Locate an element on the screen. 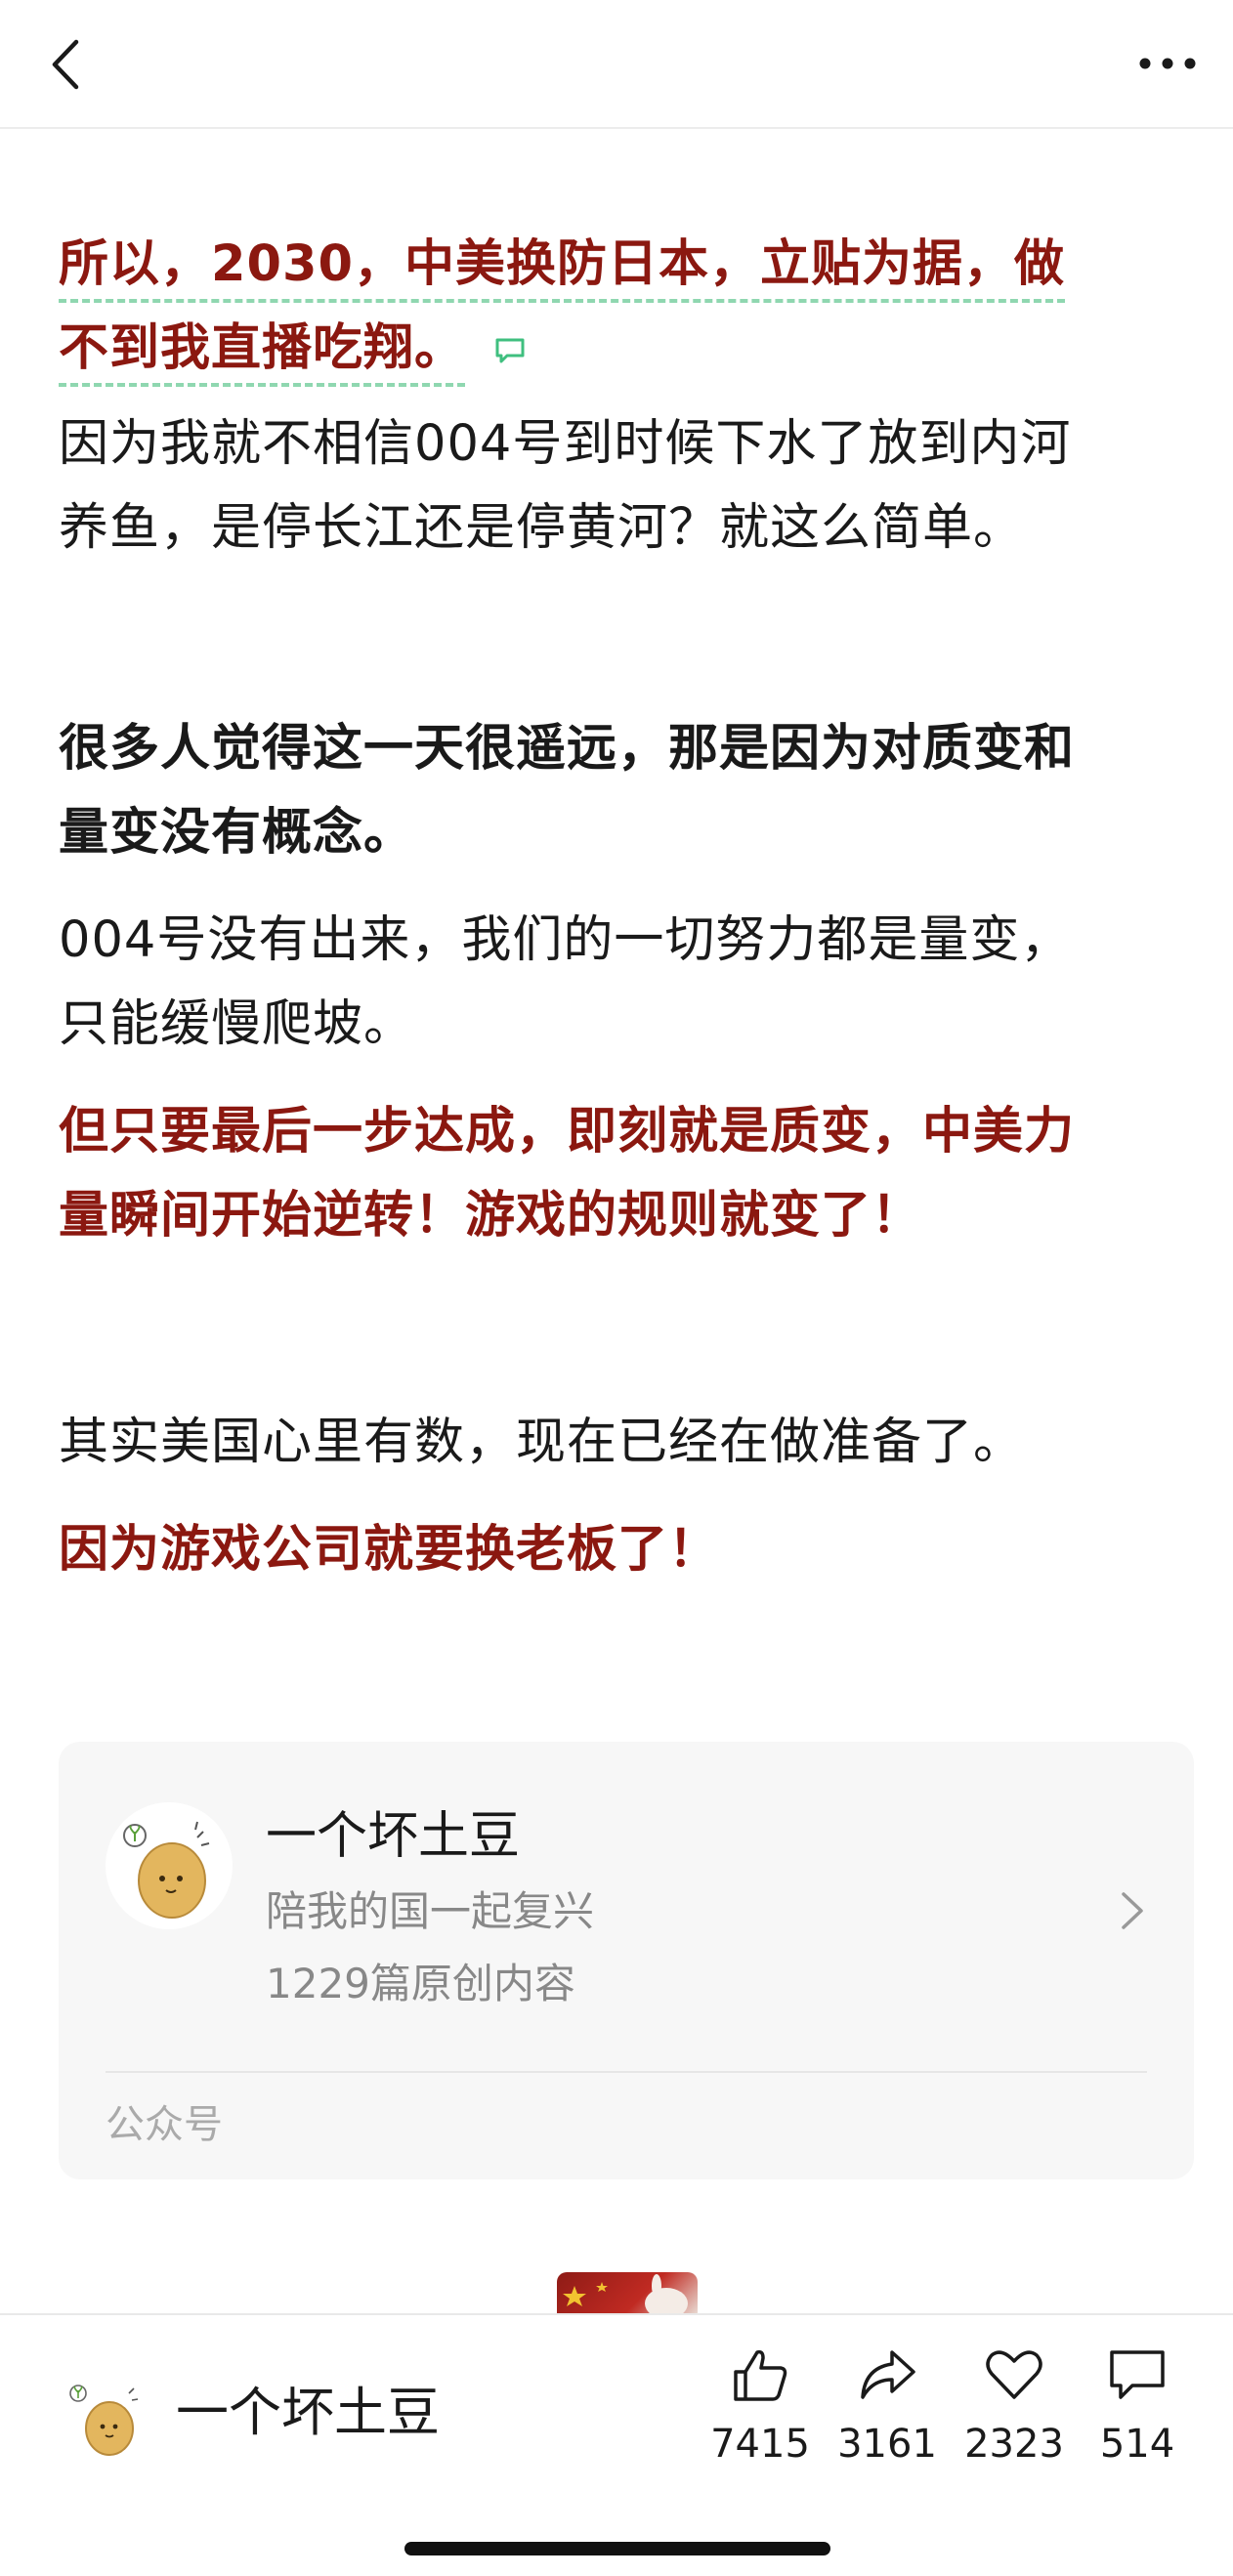 The image size is (1233, 2576). paragraph-line: 因为游戏公司就要换老板了！ is located at coordinates (389, 1550).